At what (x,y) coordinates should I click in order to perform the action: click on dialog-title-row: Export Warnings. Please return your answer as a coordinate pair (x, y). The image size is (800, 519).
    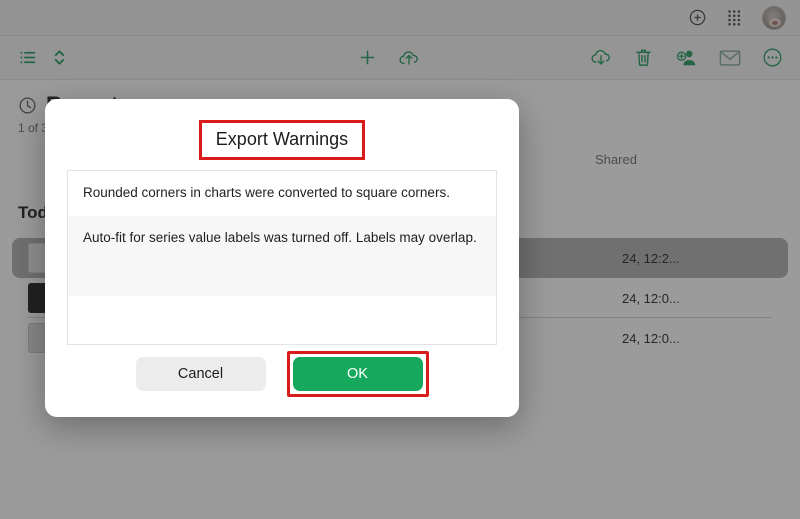
    Looking at the image, I should click on (282, 140).